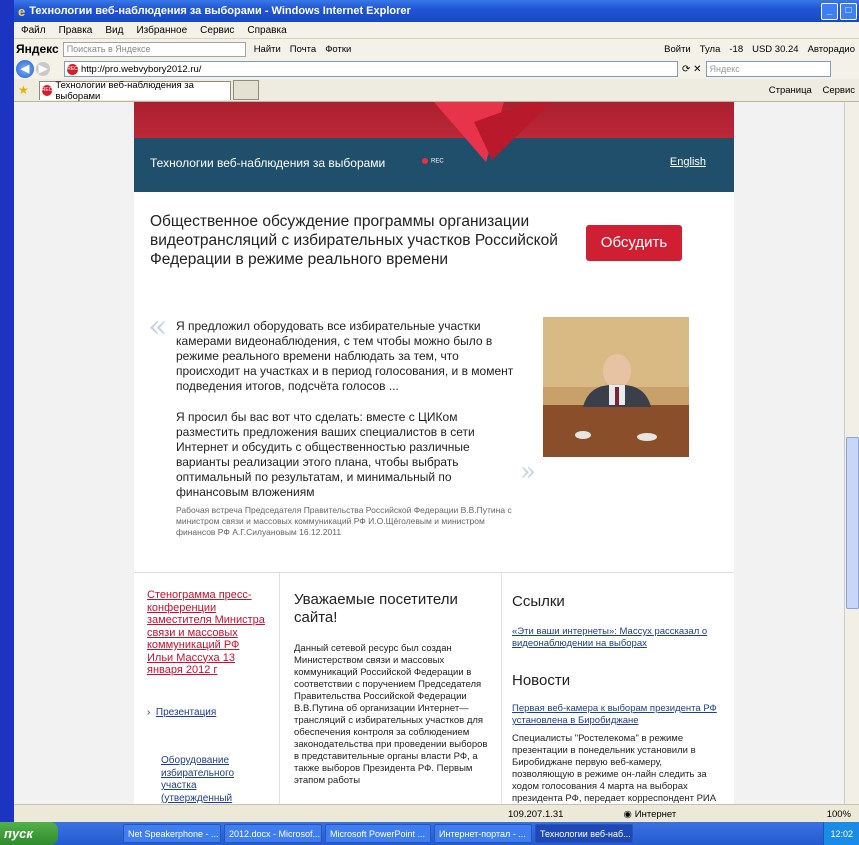 The image size is (859, 845). Describe the element at coordinates (538, 601) in the screenshot. I see `links-heading: Ссылки` at that location.